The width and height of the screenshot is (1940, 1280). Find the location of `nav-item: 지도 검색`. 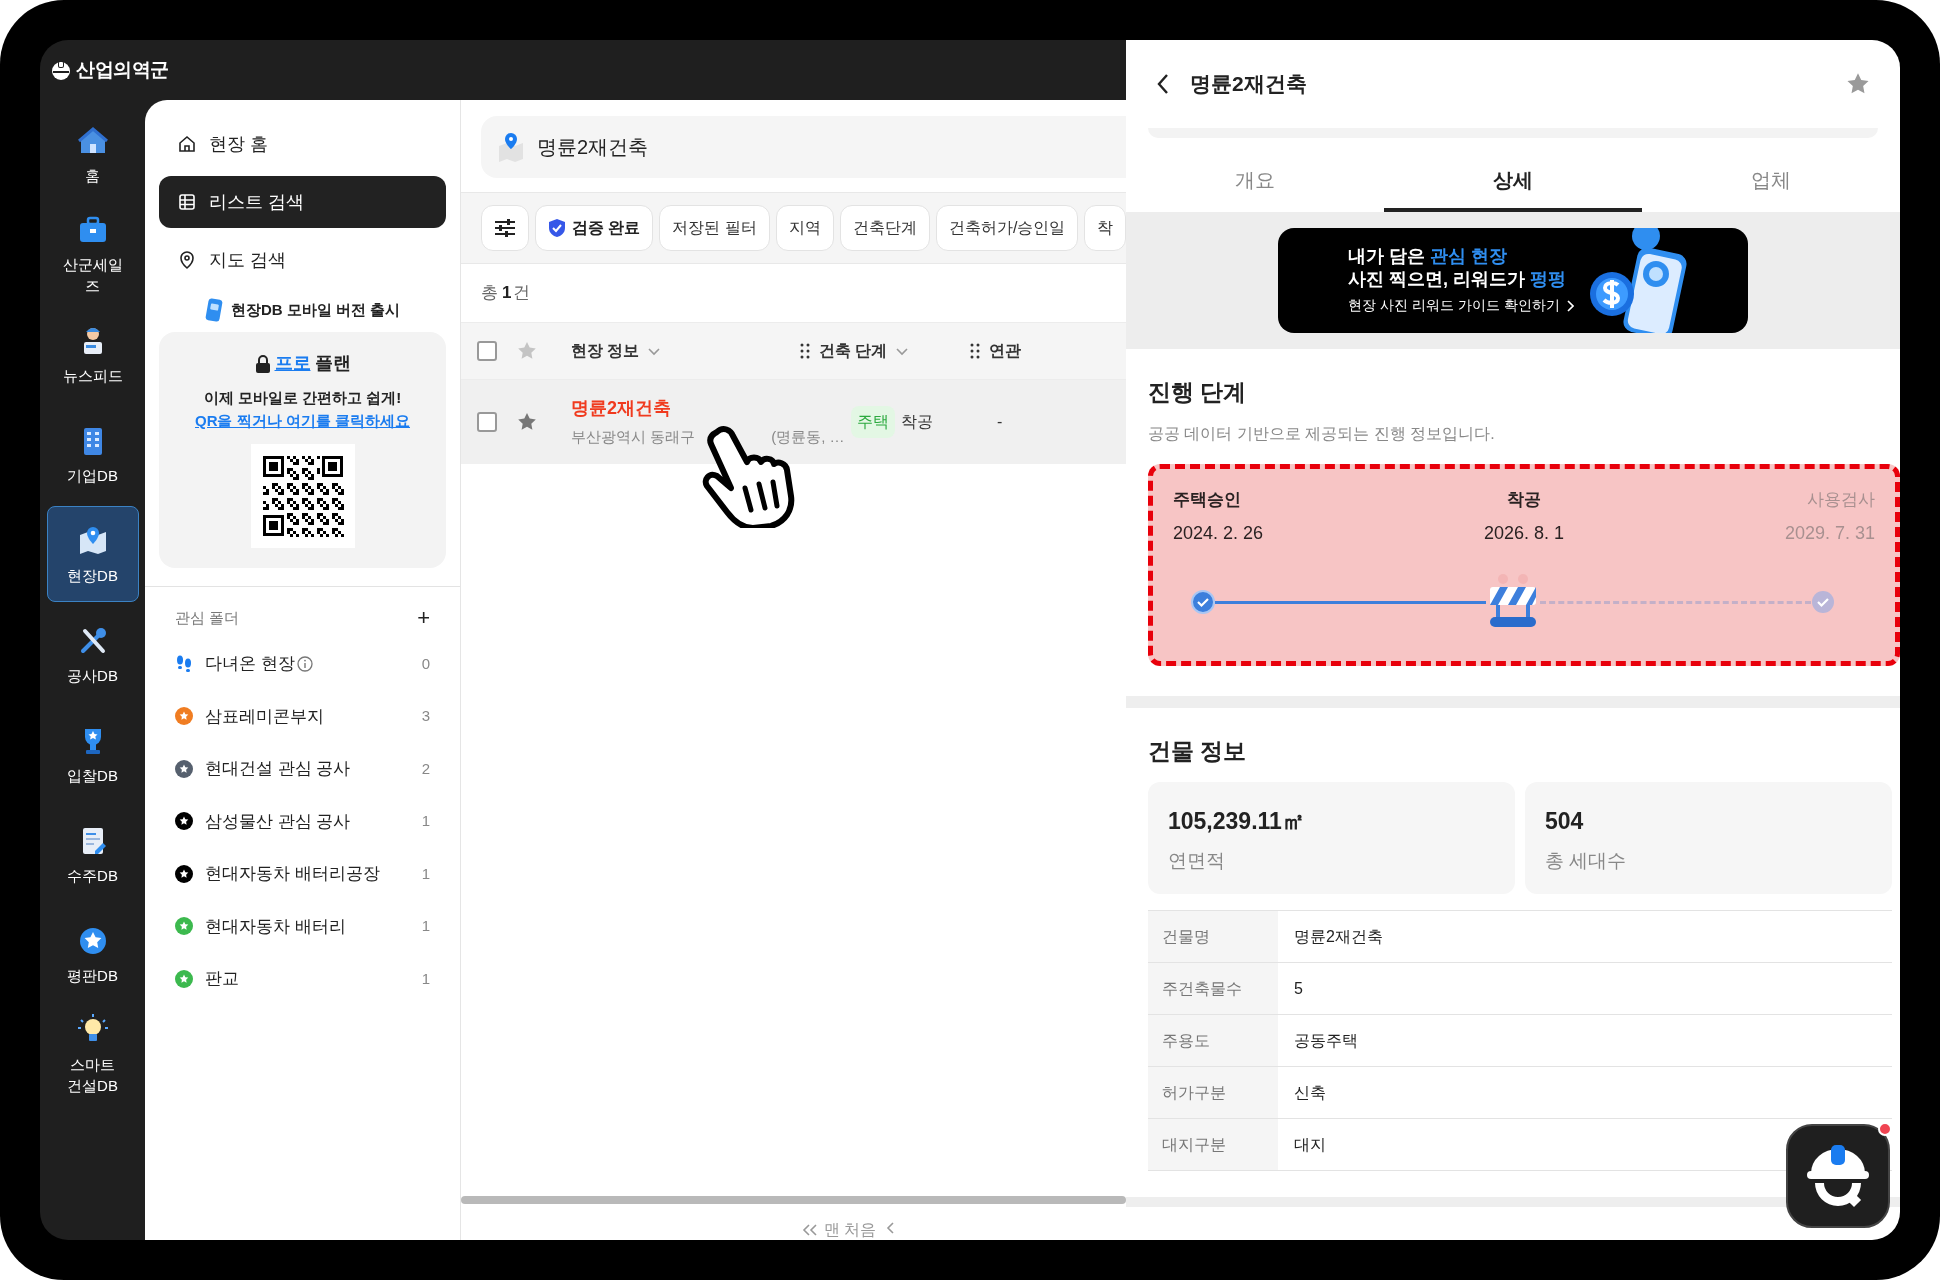

nav-item: 지도 검색 is located at coordinates (302, 260).